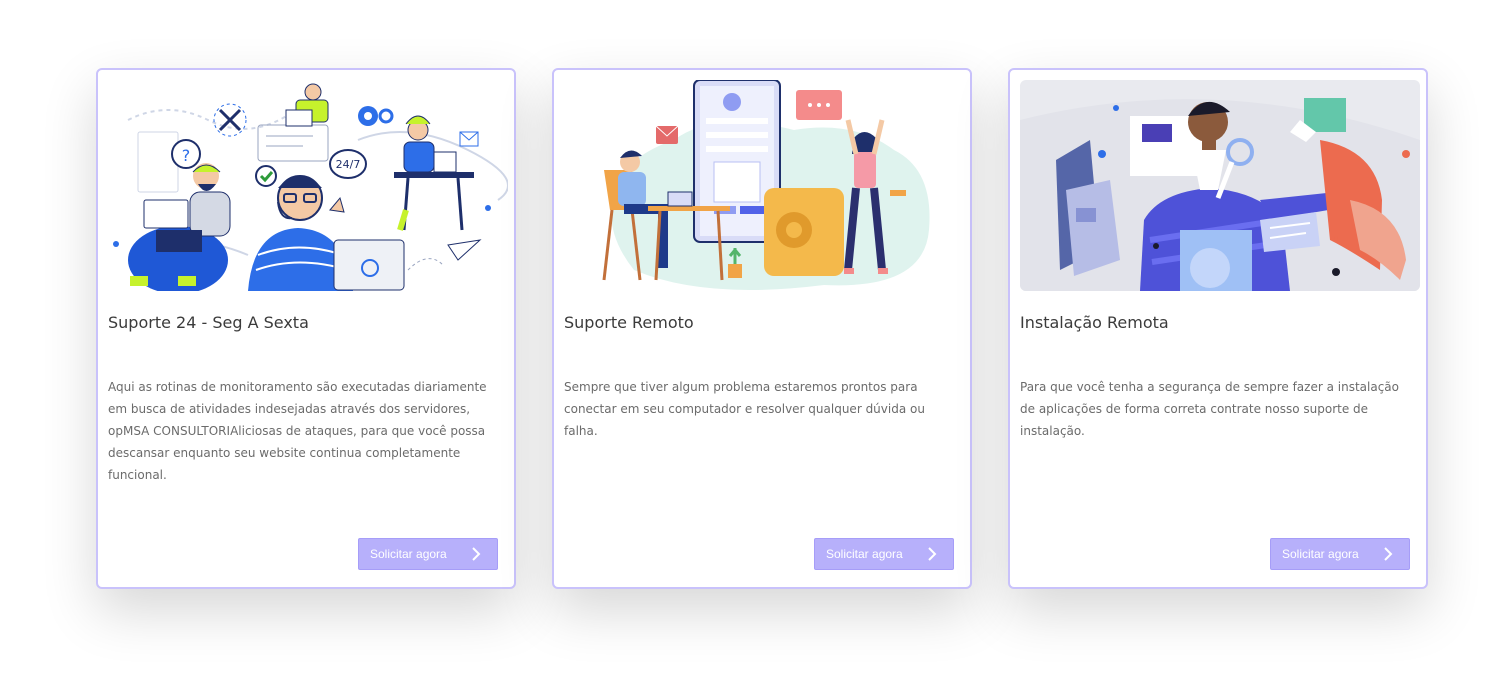 This screenshot has width=1497, height=691. I want to click on card-title: Suporte Remoto, so click(629, 322).